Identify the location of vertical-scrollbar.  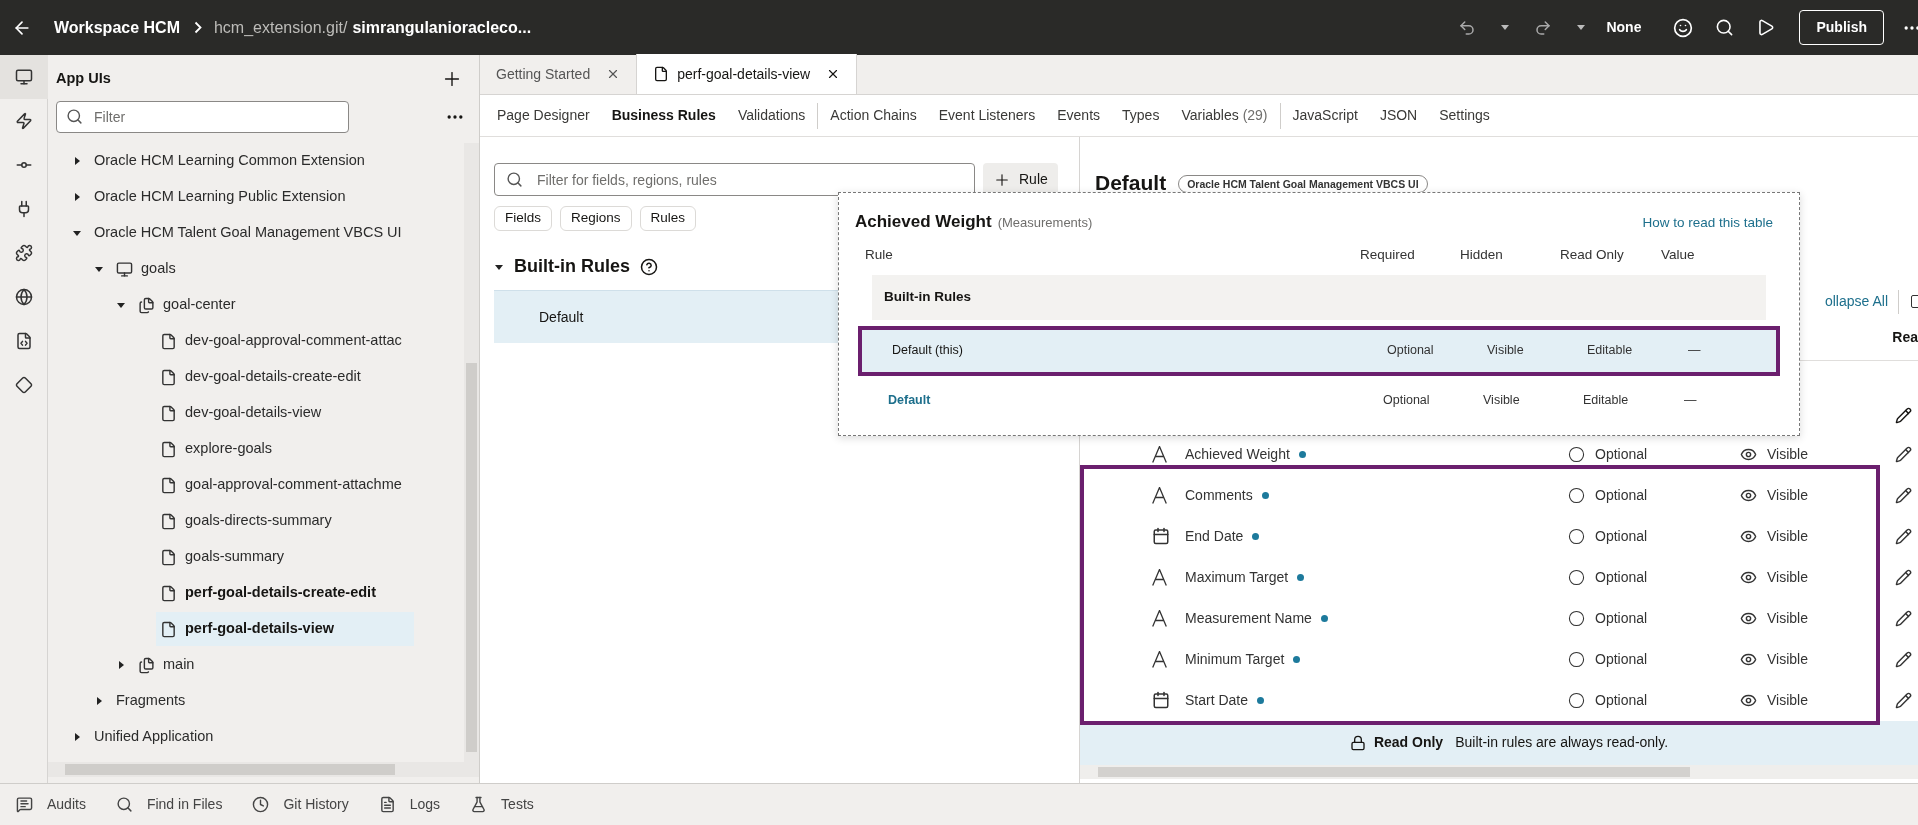
(471, 452).